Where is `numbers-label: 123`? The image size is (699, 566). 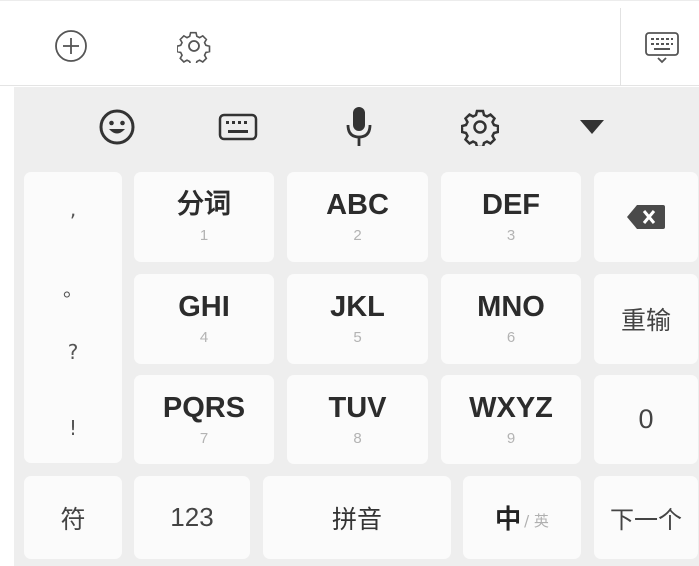 numbers-label: 123 is located at coordinates (192, 517).